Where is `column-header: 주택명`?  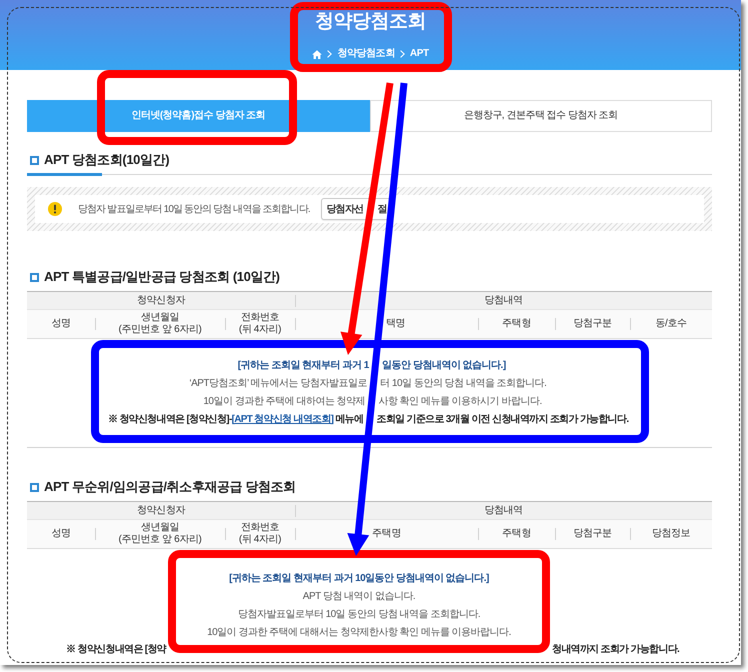 column-header: 주택명 is located at coordinates (386, 534).